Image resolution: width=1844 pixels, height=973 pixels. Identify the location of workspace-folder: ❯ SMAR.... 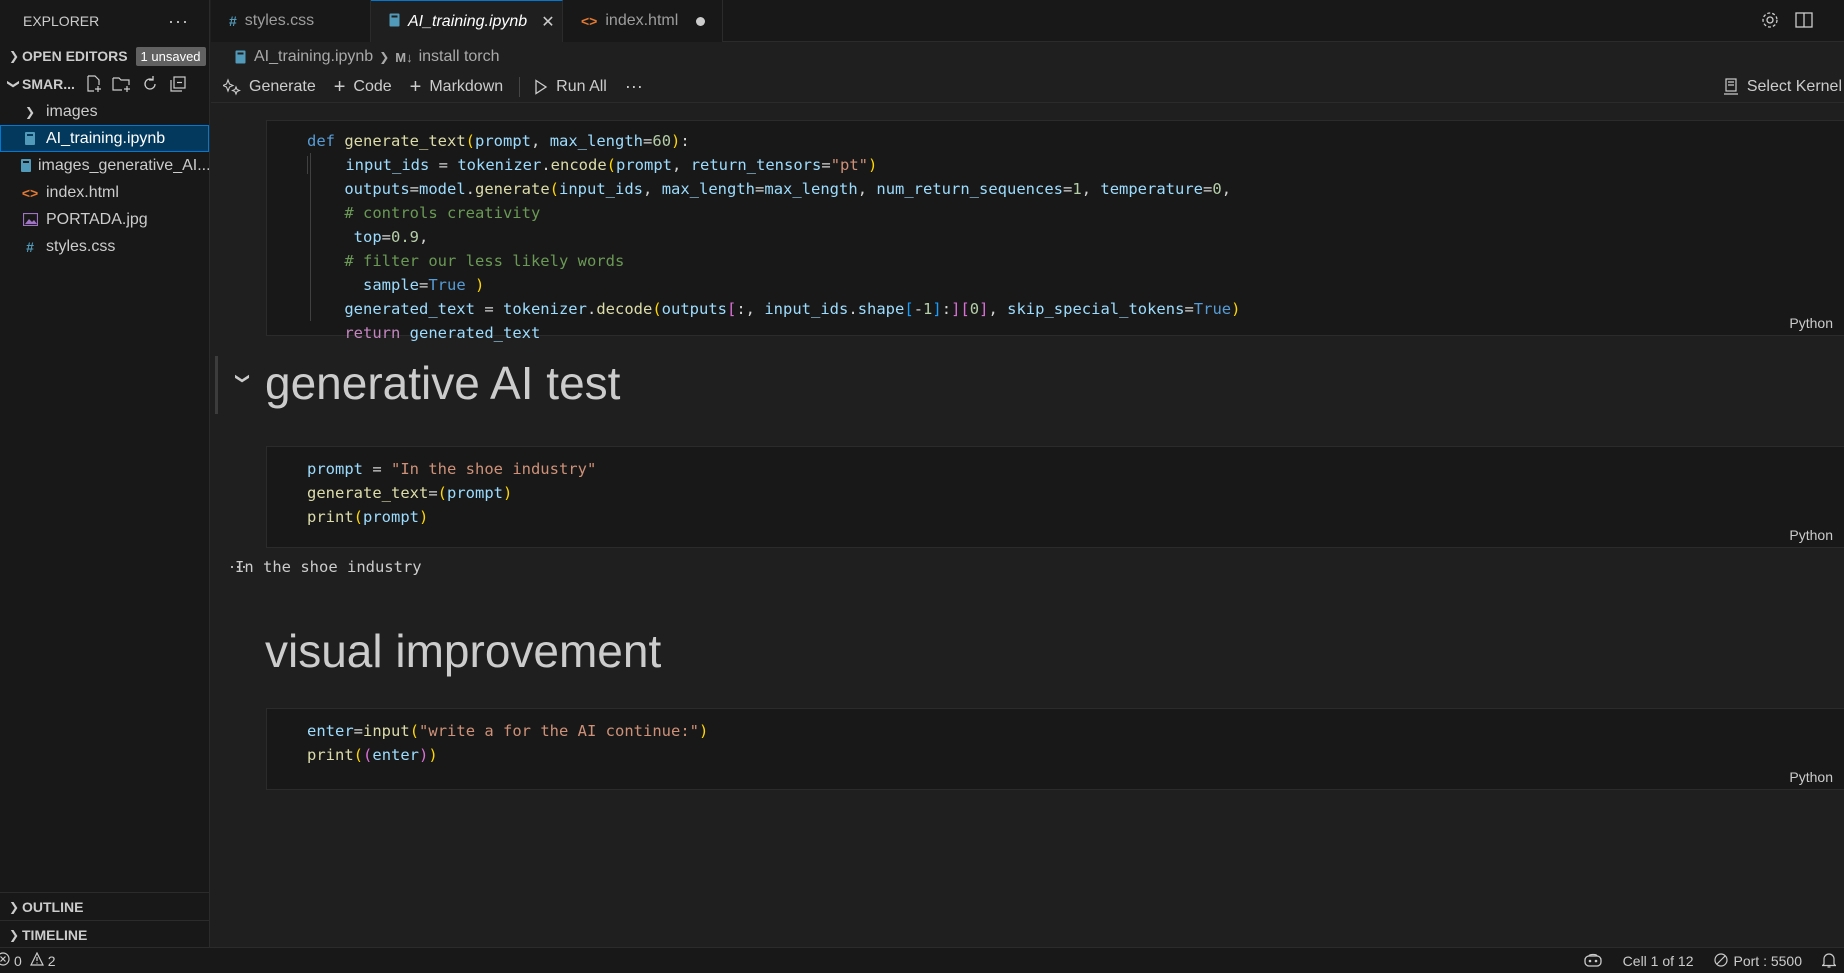
(104, 84).